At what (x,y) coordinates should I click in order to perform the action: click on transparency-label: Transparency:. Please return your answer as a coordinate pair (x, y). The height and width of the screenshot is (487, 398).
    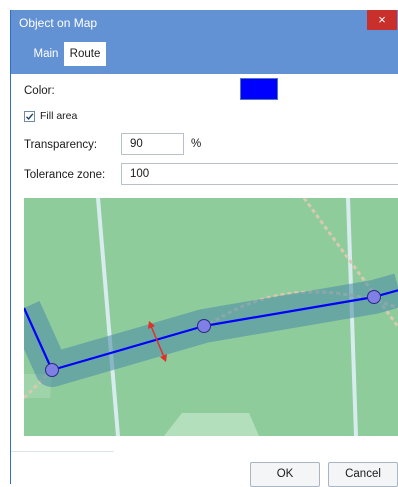
    Looking at the image, I should click on (61, 145).